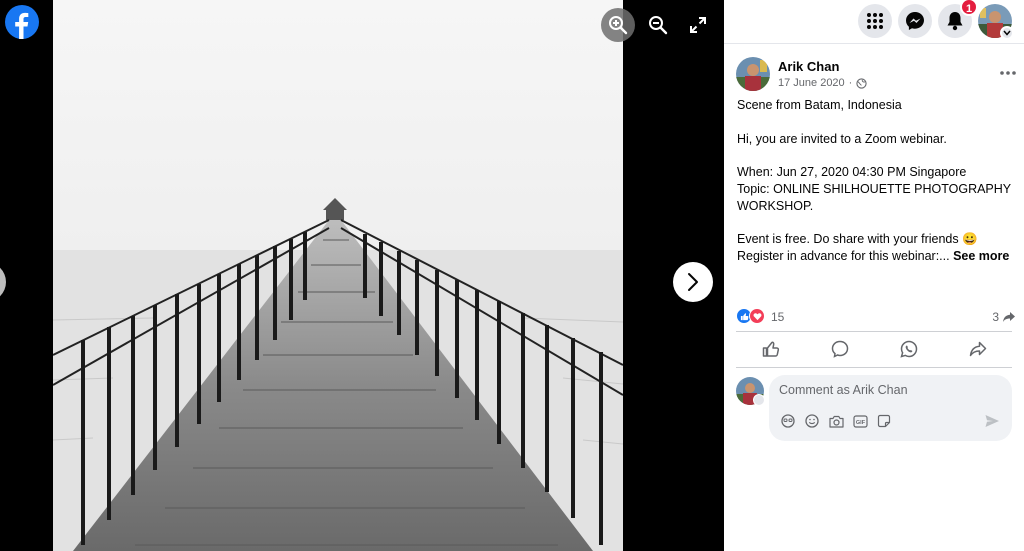  I want to click on comment-button, so click(840, 349).